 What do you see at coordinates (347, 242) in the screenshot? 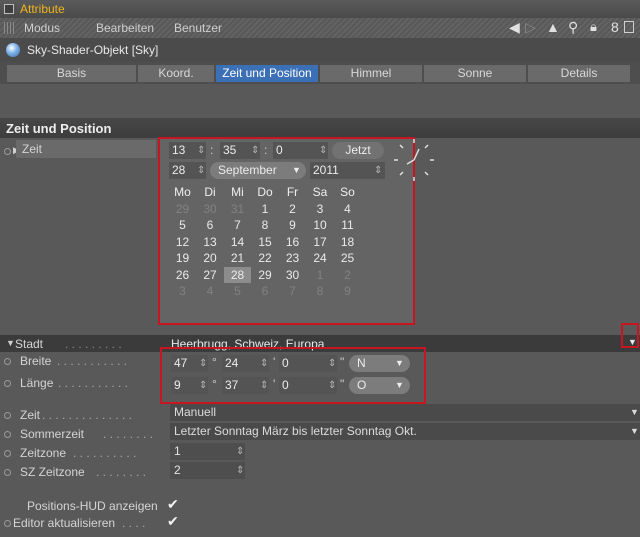
I see `calendar-day: 18` at bounding box center [347, 242].